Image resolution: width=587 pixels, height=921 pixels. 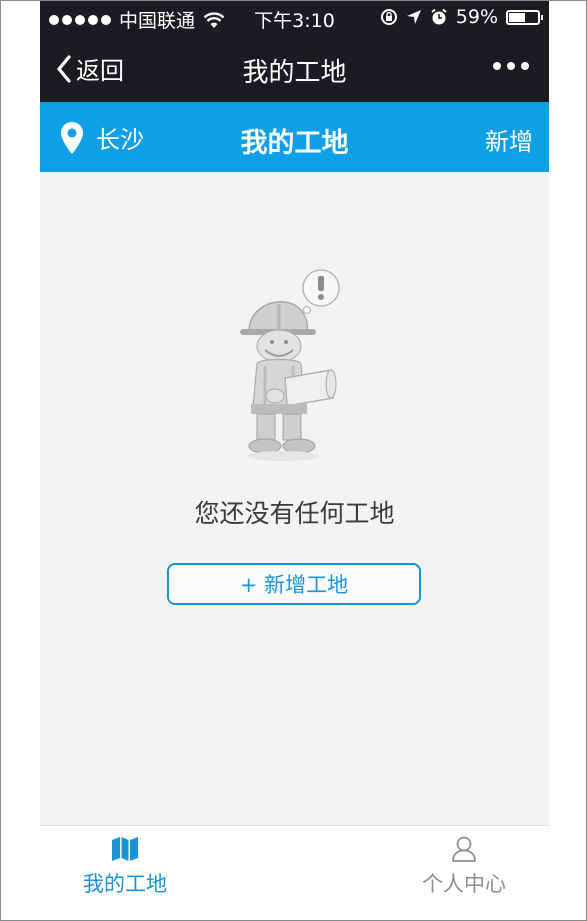 I want to click on location-pin-icon, so click(x=72, y=137).